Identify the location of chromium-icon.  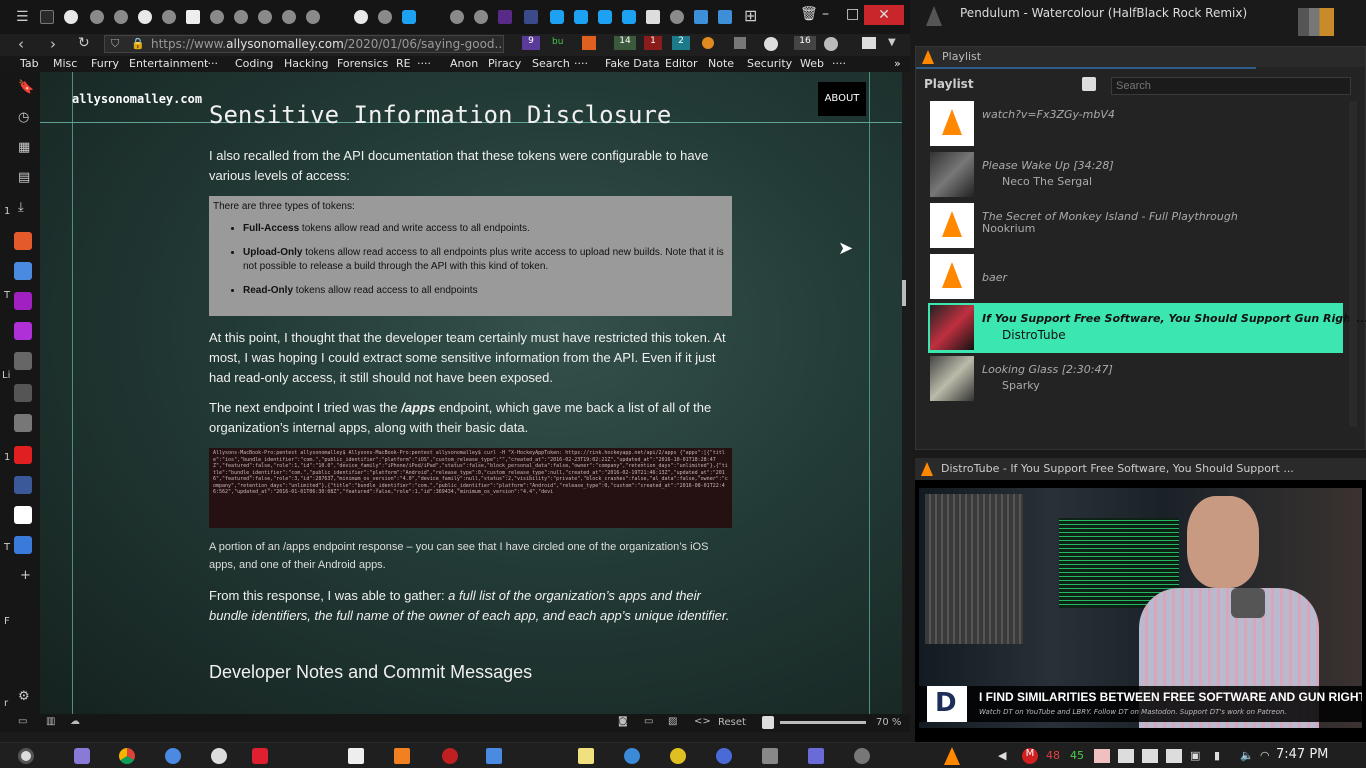
(173, 756).